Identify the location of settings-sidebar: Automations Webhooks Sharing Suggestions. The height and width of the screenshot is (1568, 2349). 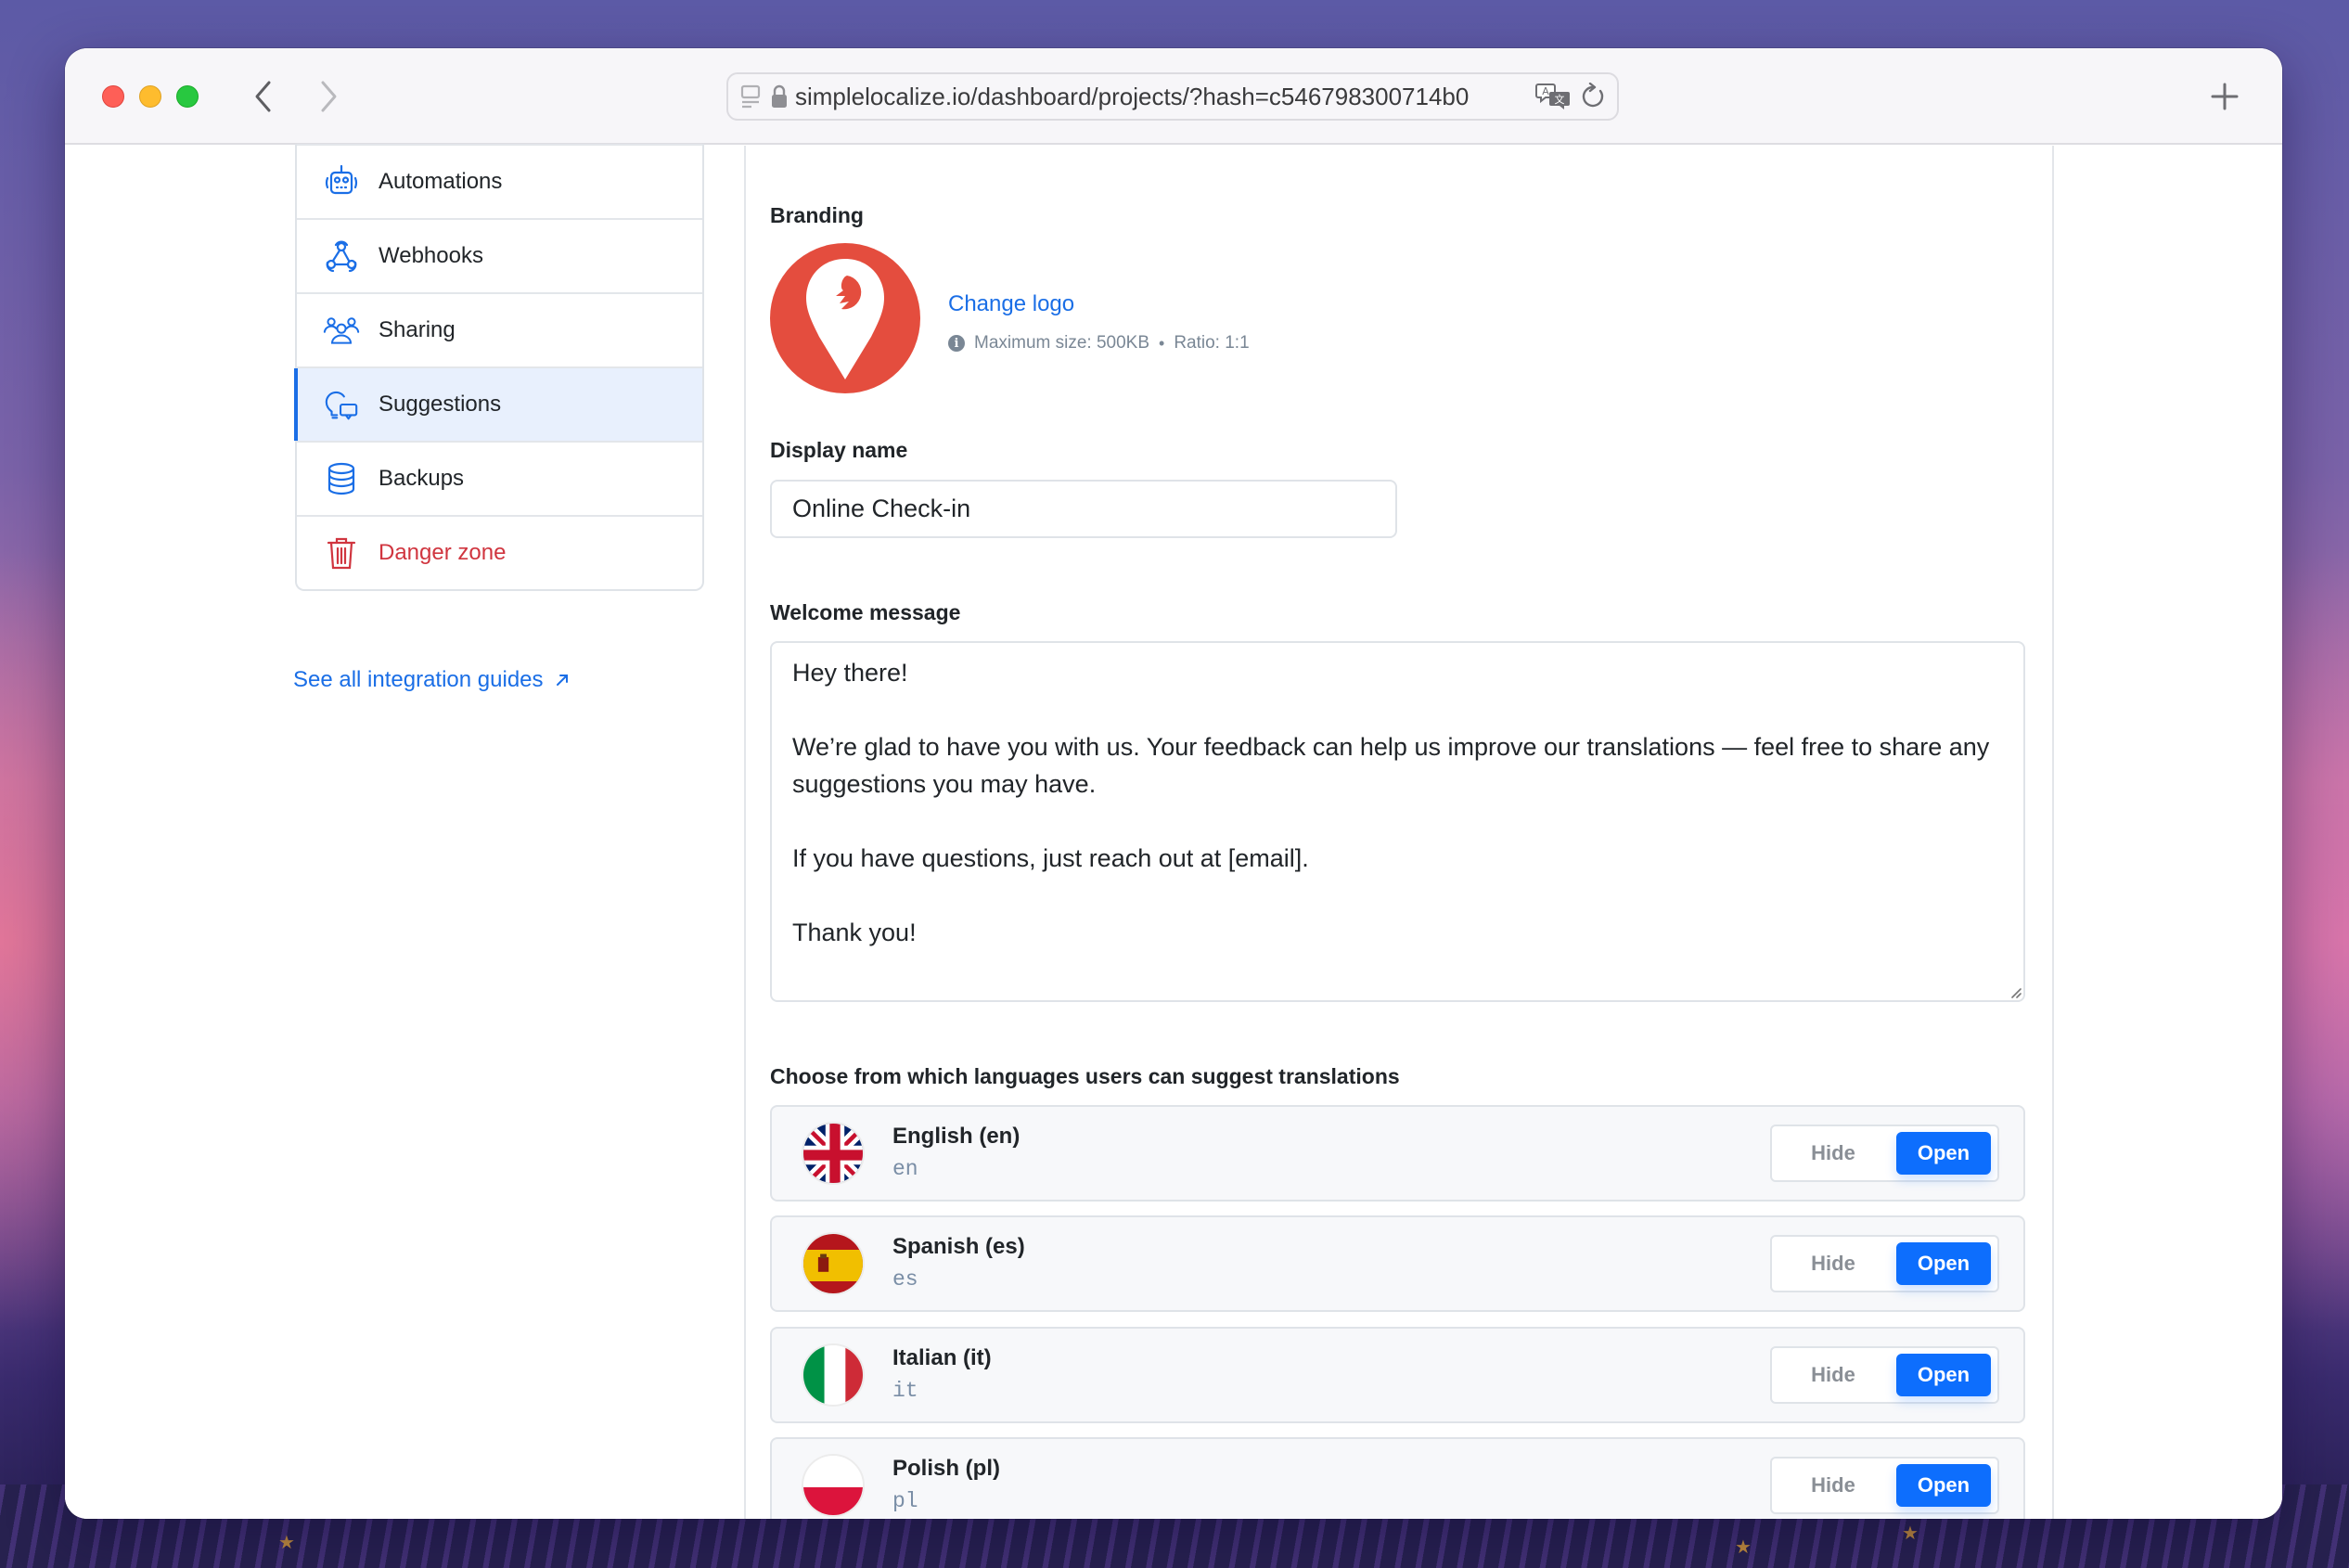
(499, 367).